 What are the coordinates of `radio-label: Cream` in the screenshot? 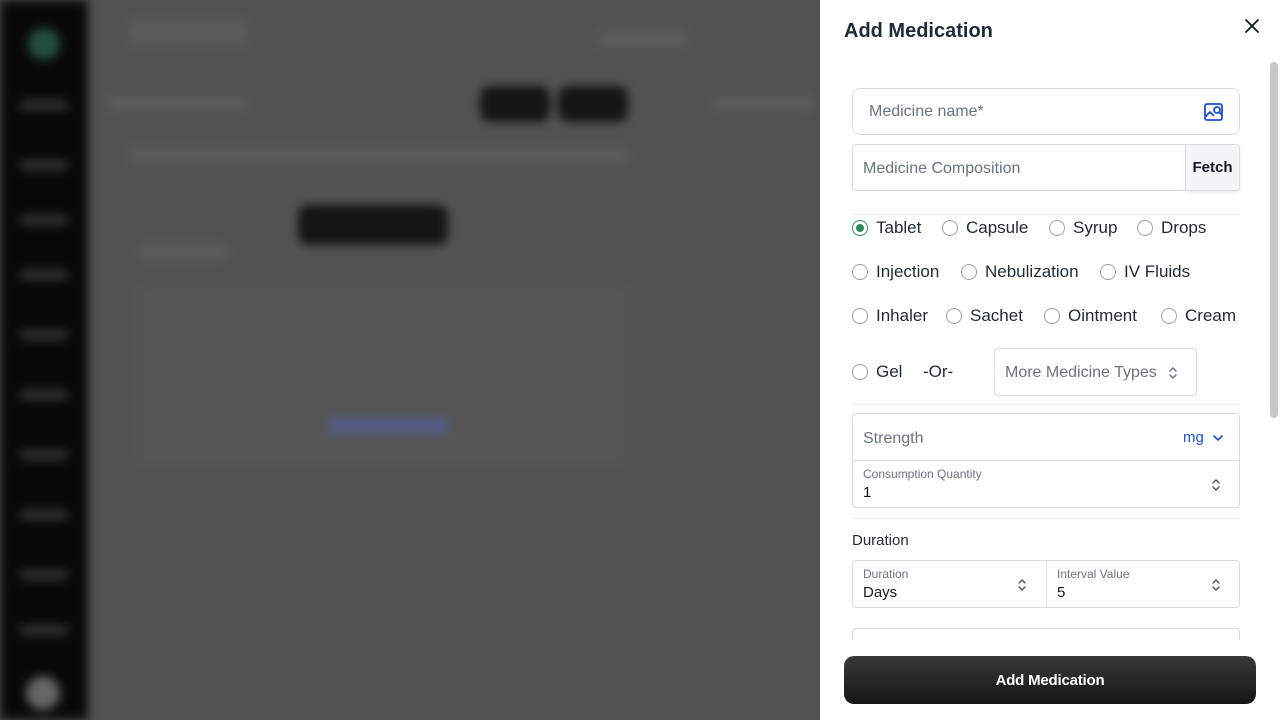 It's located at (1211, 315).